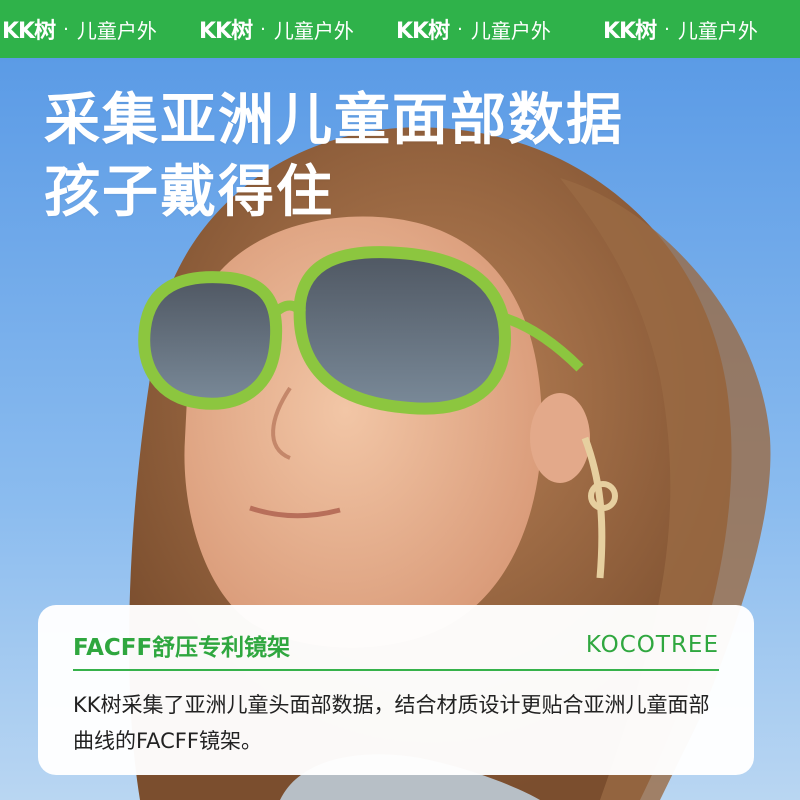 The height and width of the screenshot is (800, 800). Describe the element at coordinates (396, 670) in the screenshot. I see `card-divider` at that location.